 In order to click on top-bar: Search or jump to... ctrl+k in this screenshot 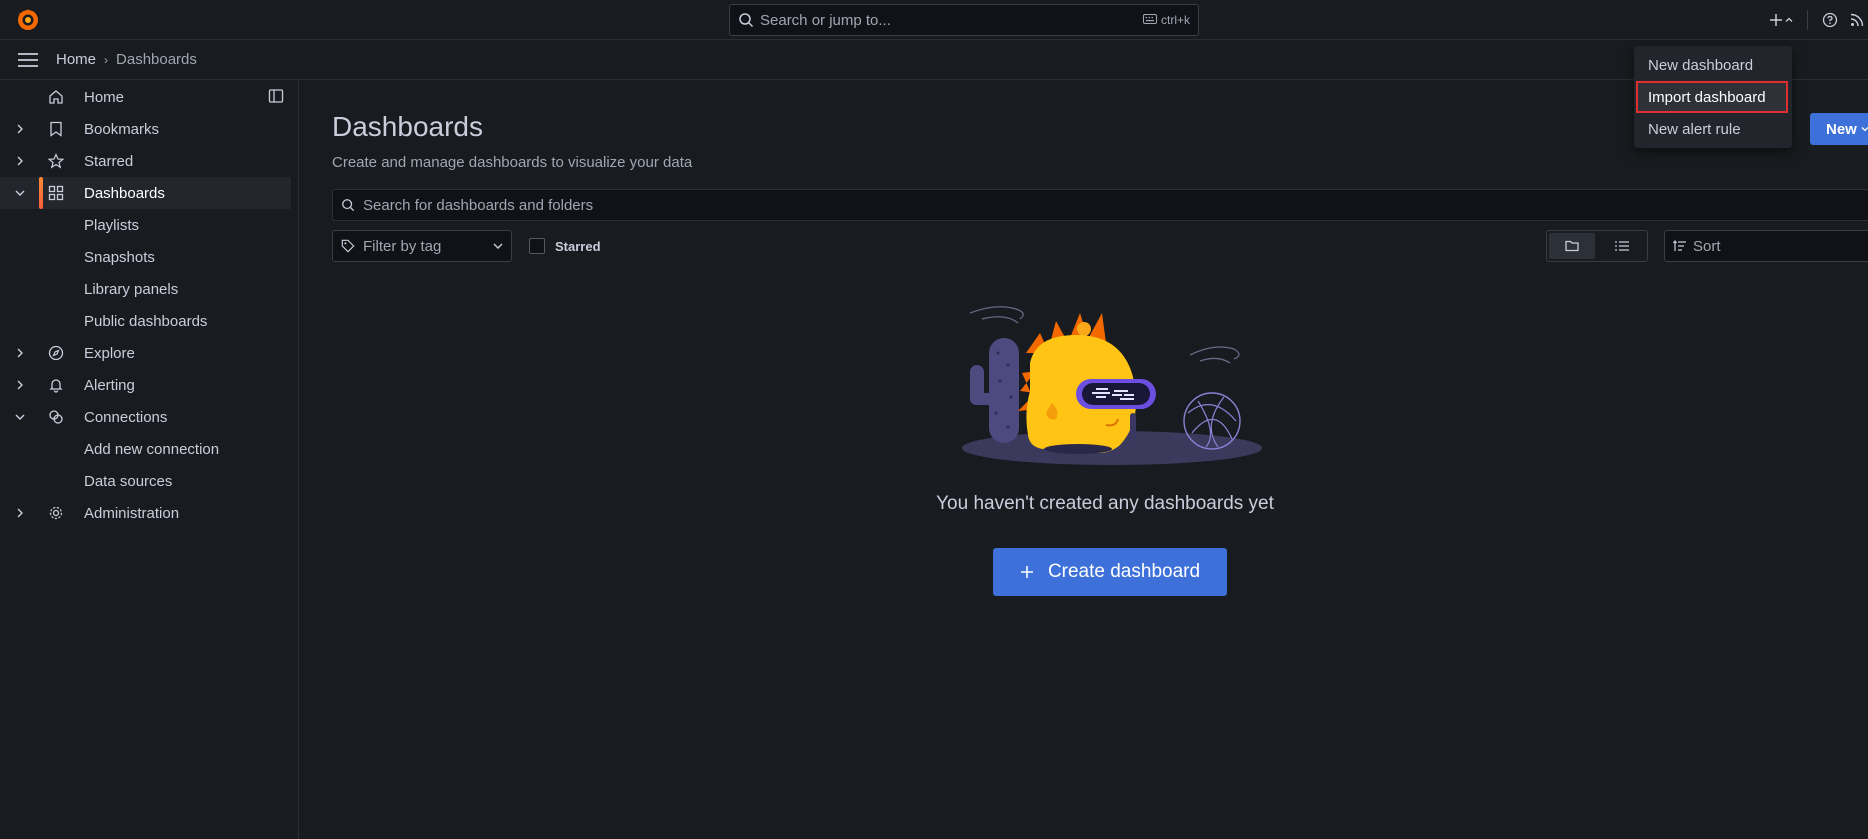, I will do `click(934, 20)`.